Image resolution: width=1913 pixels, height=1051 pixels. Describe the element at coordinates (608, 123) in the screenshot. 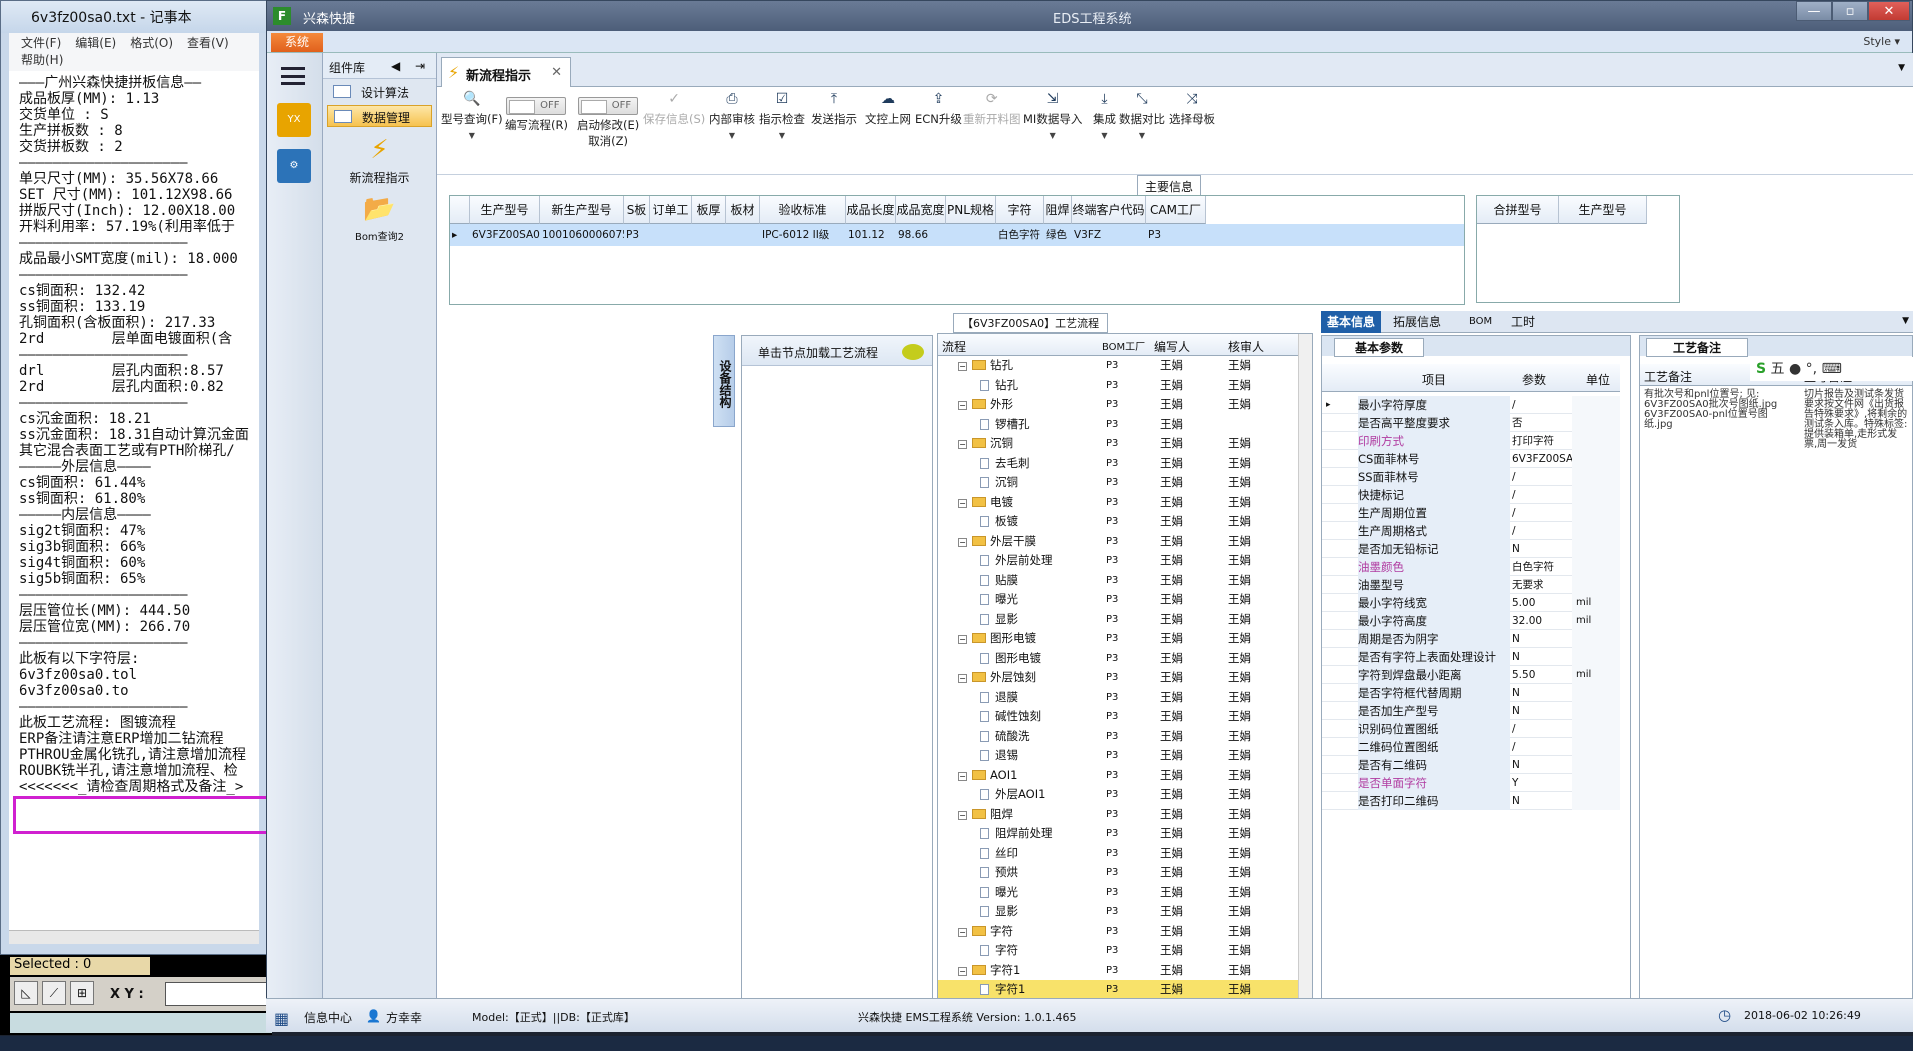

I see `toolbar-toggle-button: OFF 启动修改(E) 取消(Z)` at that location.